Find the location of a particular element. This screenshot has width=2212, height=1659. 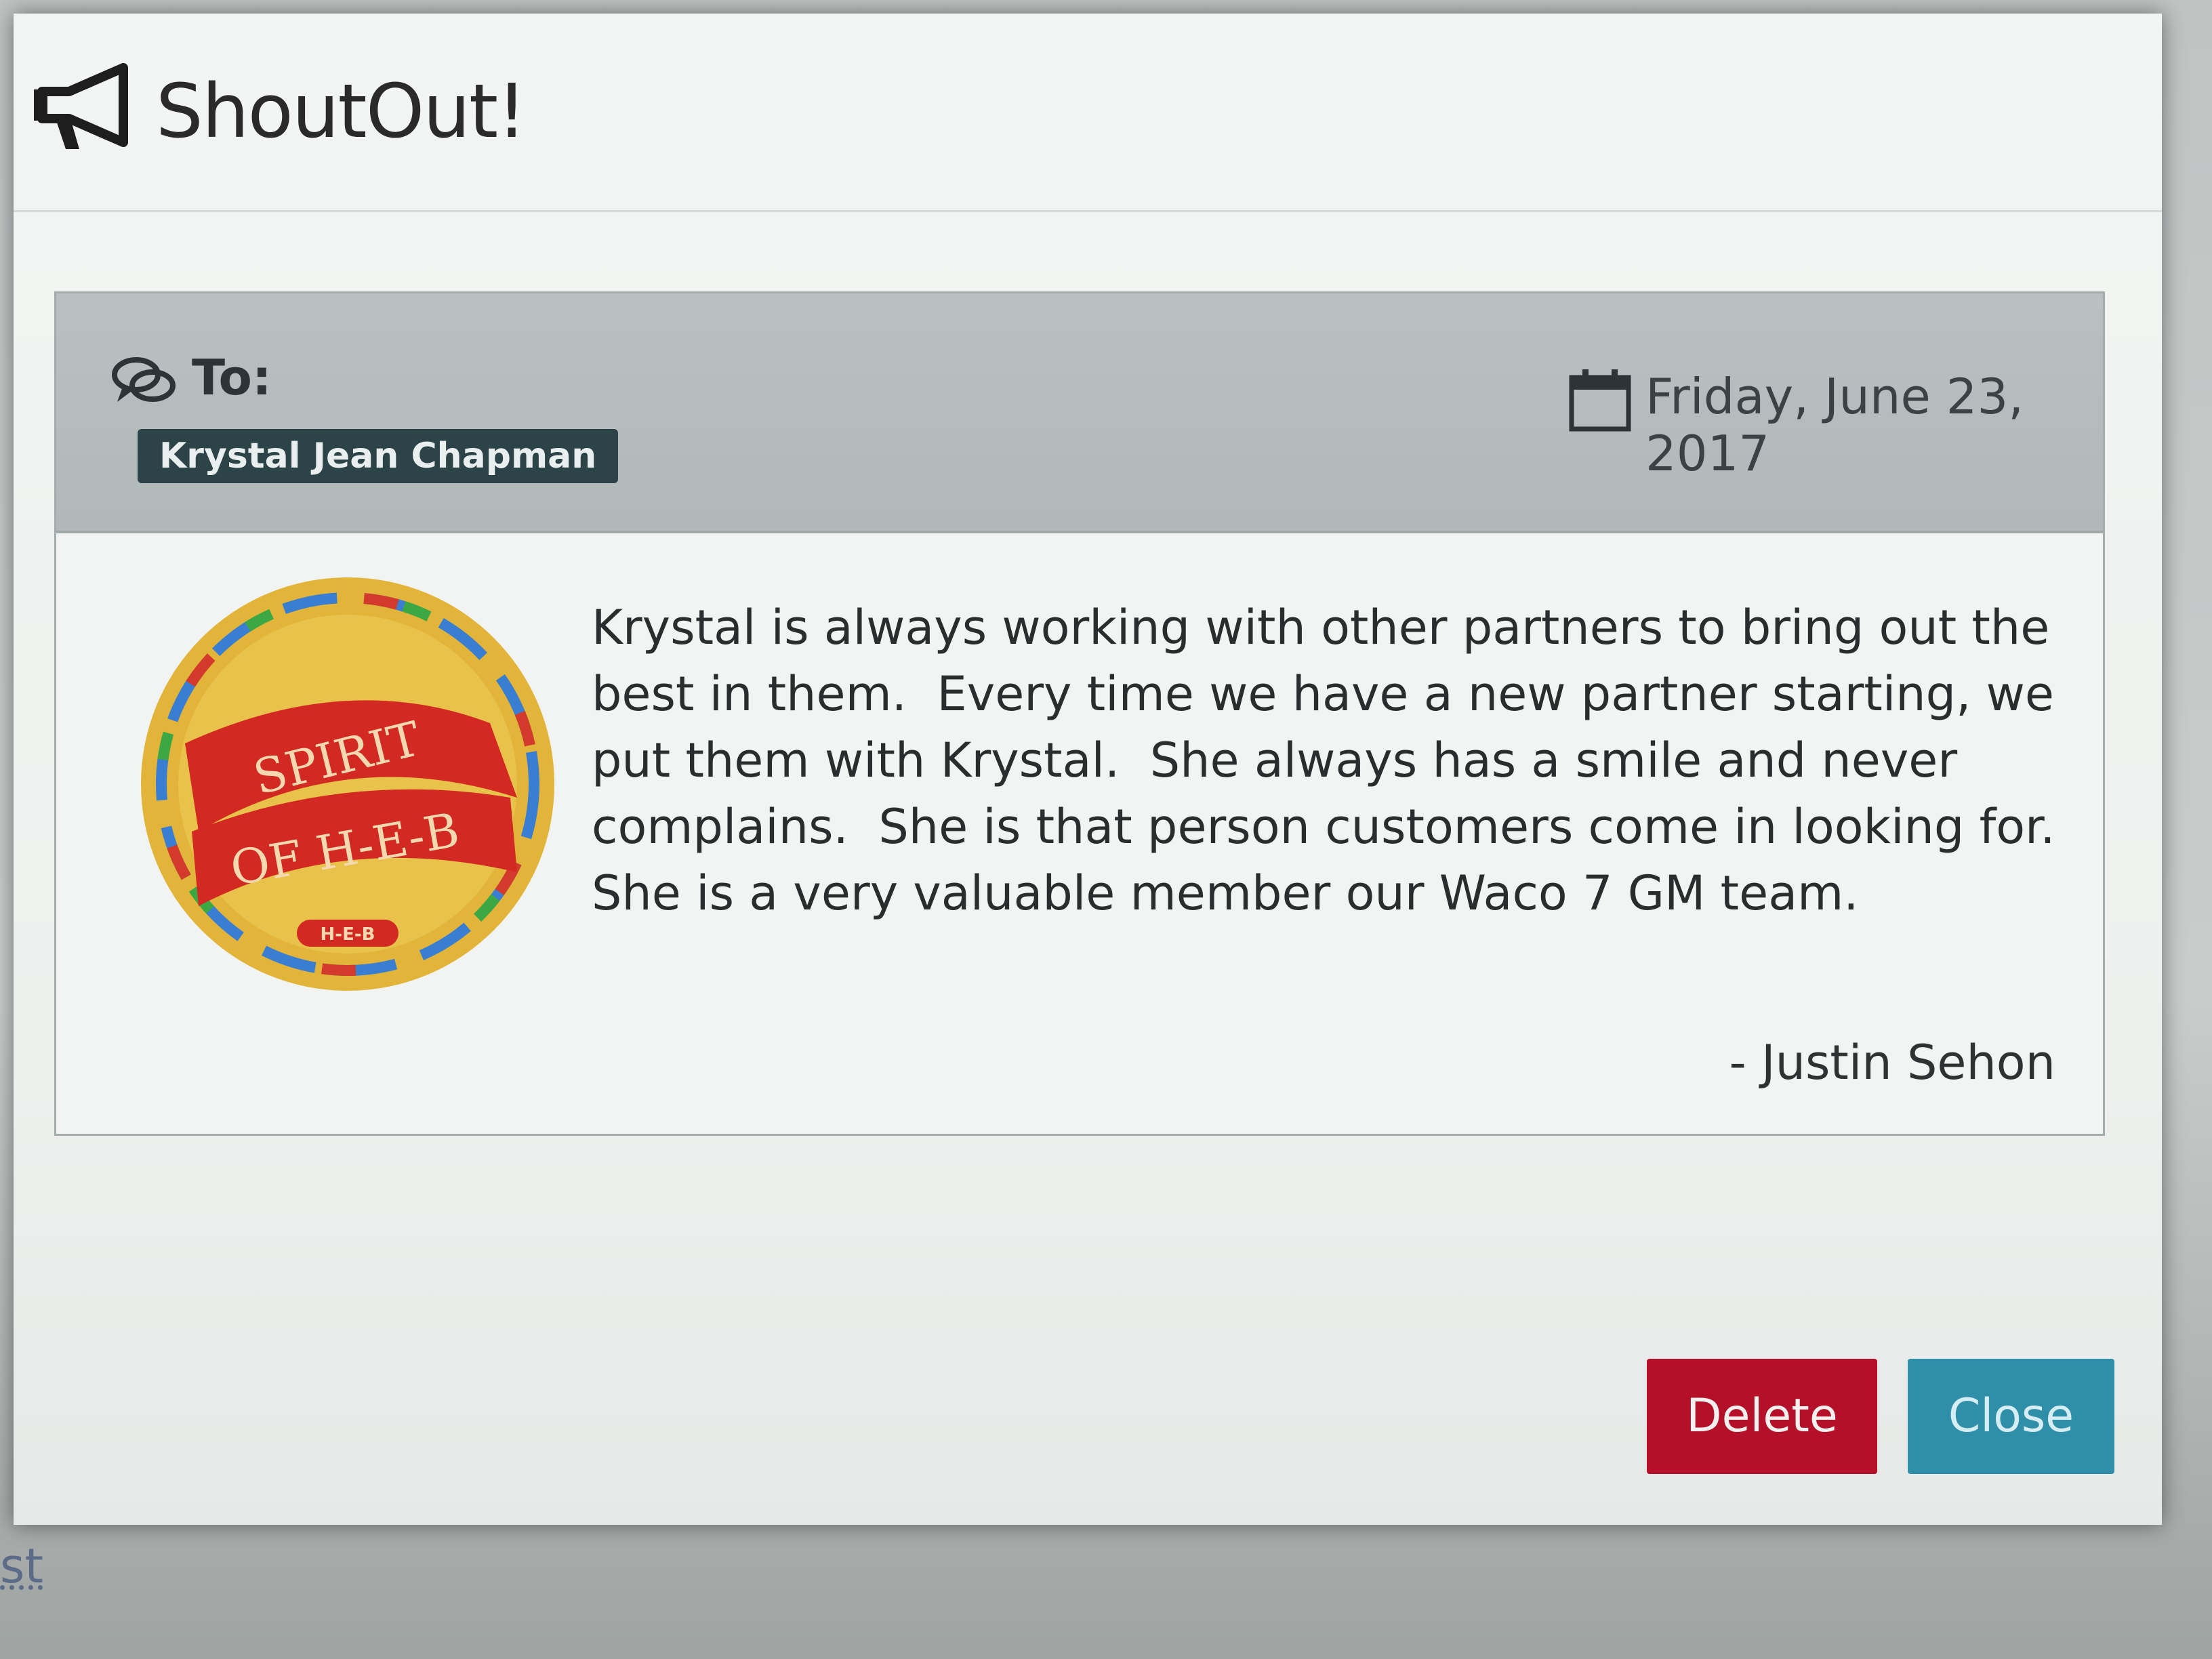

modal-title: ShoutOut! is located at coordinates (341, 112).